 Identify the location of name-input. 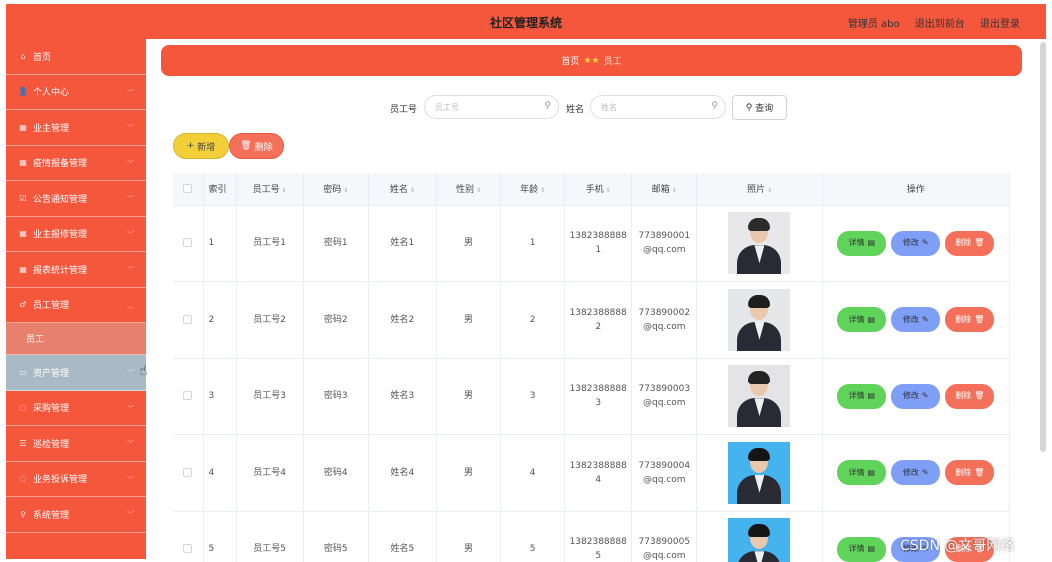
(658, 107).